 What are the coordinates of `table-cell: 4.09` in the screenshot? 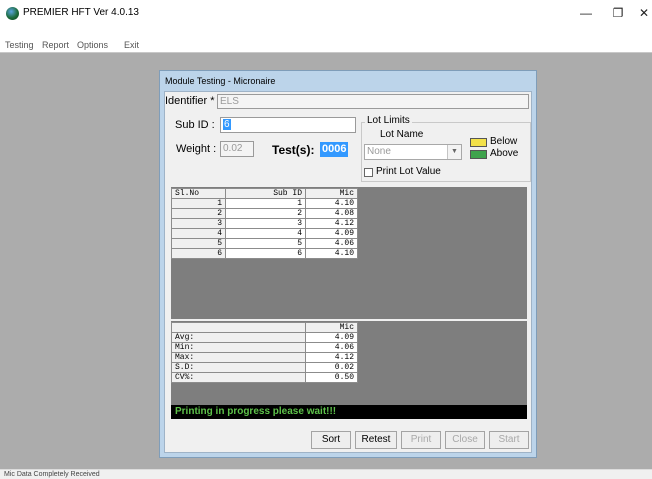 It's located at (331, 233).